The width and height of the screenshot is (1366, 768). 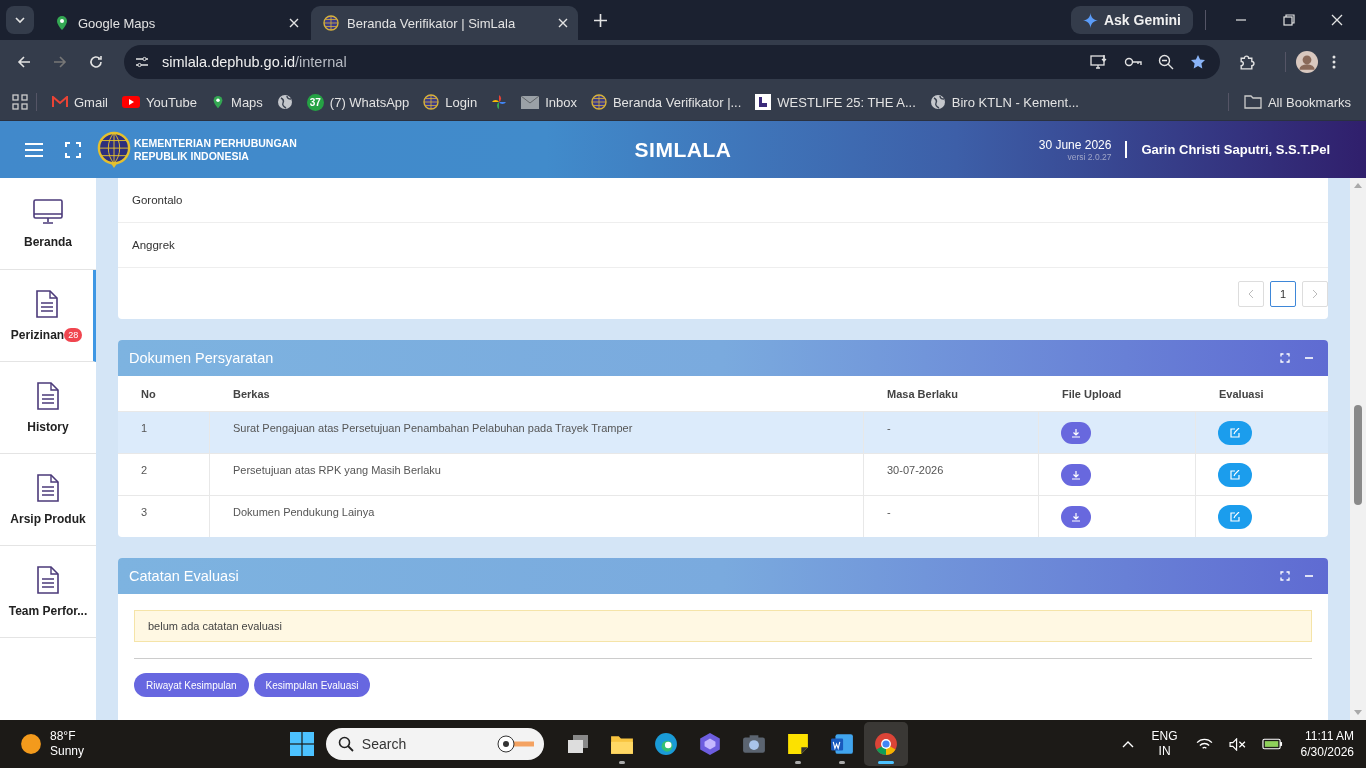 What do you see at coordinates (159, 102) in the screenshot?
I see `bookmark: YouTube` at bounding box center [159, 102].